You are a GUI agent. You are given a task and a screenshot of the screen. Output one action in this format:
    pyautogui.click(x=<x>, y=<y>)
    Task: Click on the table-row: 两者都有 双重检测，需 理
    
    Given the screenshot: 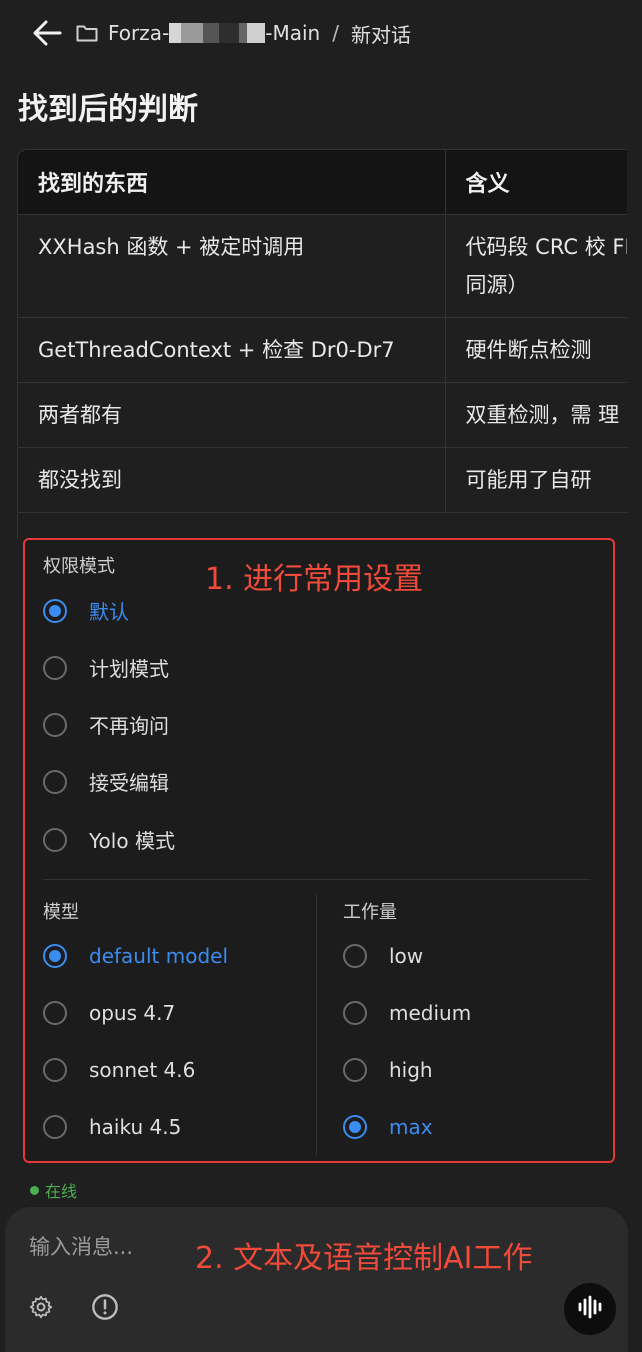 What is the action you would take?
    pyautogui.click(x=322, y=415)
    